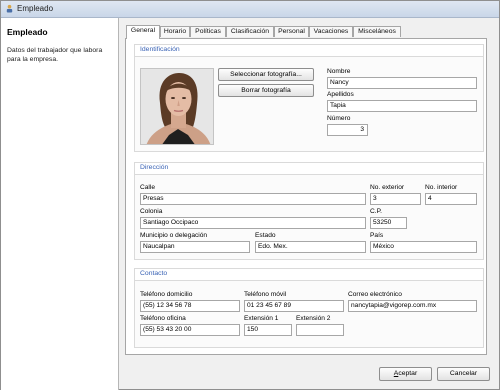 Image resolution: width=500 pixels, height=390 pixels. Describe the element at coordinates (154, 273) in the screenshot. I see `contacto-title: Contacto` at that location.